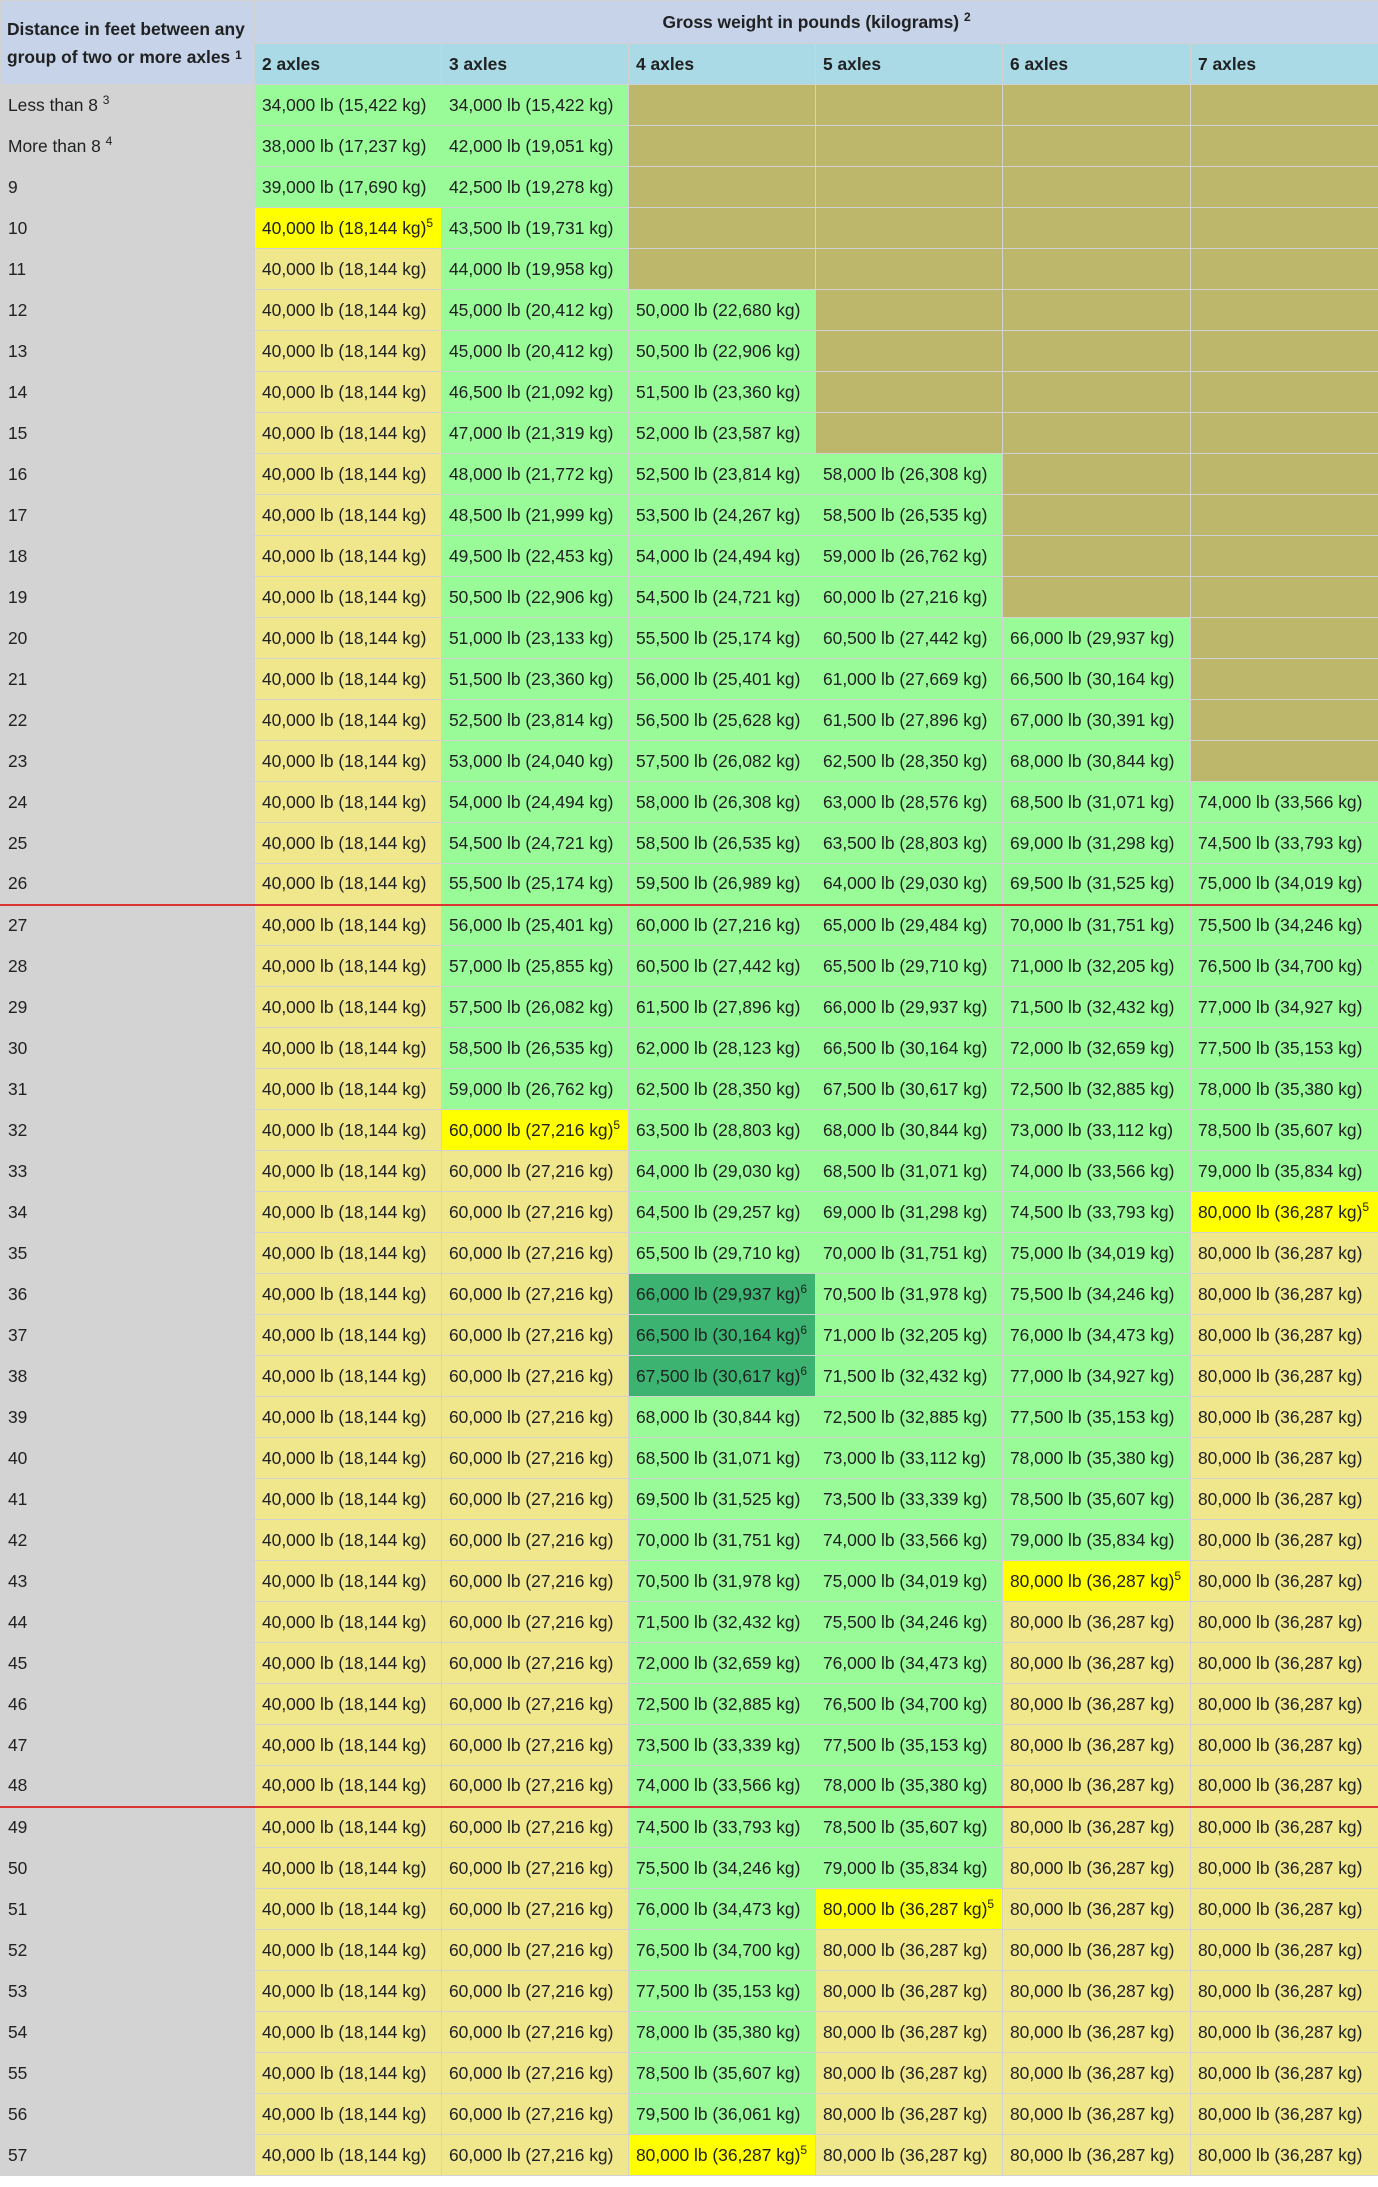 Image resolution: width=1378 pixels, height=2187 pixels. What do you see at coordinates (18, 1006) in the screenshot?
I see `distance-value: 29` at bounding box center [18, 1006].